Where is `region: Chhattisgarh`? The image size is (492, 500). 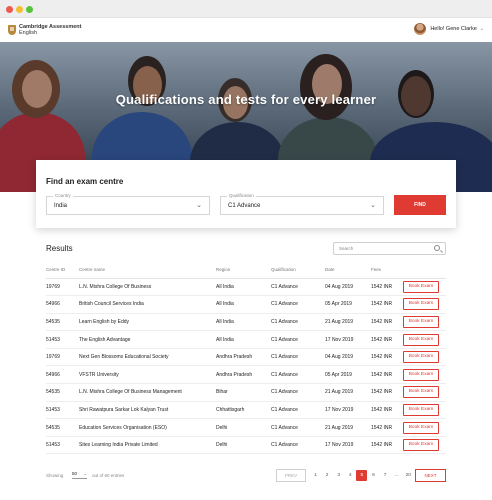 region: Chhattisgarh is located at coordinates (243, 410).